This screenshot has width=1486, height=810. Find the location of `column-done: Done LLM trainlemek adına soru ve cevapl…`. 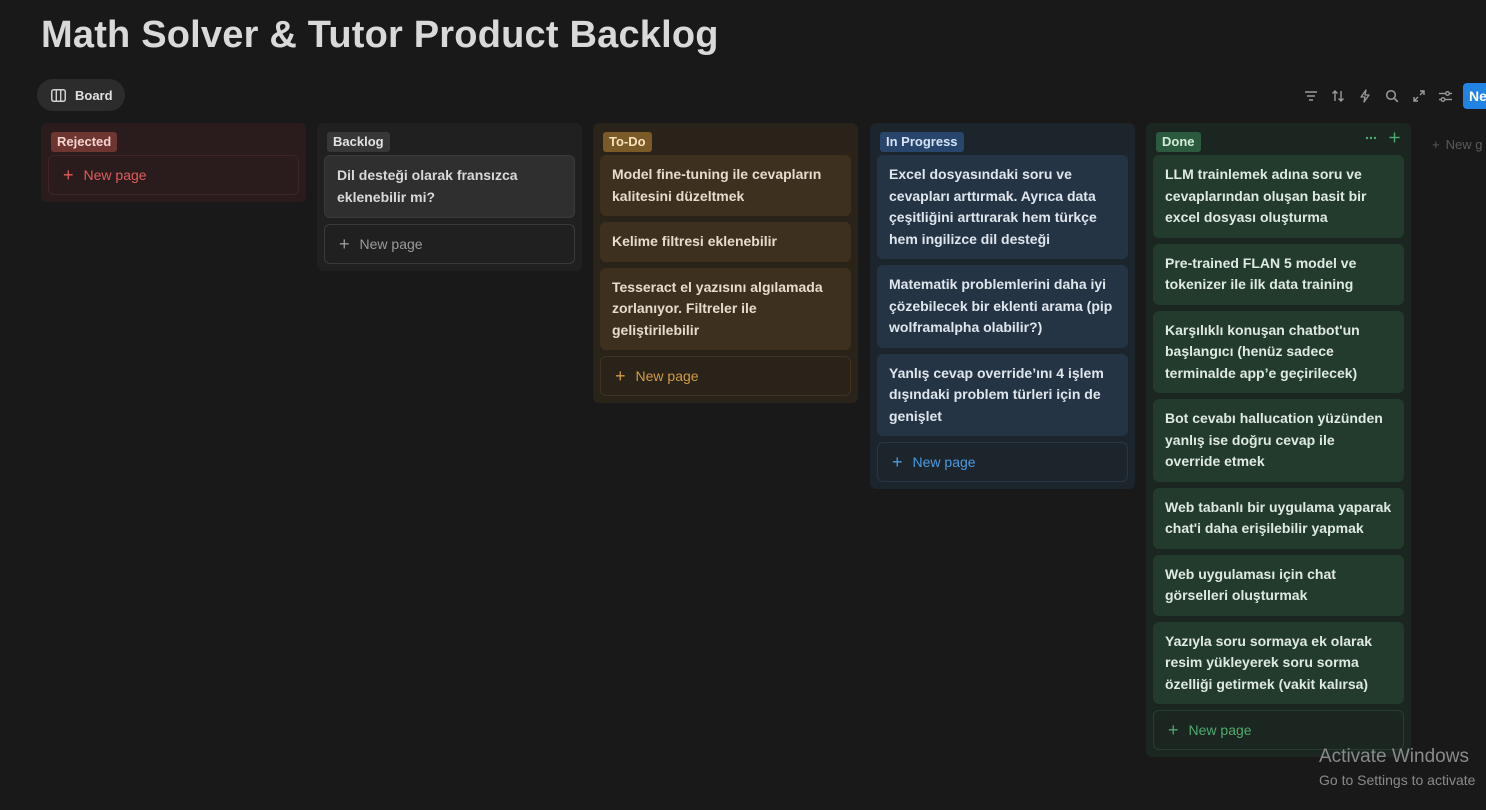

column-done: Done LLM trainlemek adına soru ve cevapl… is located at coordinates (1278, 440).